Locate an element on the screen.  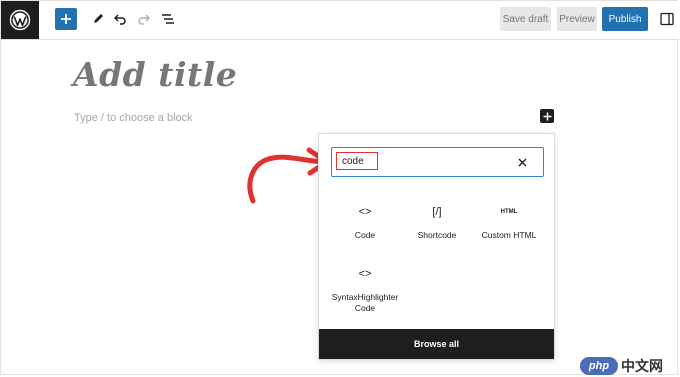
undo-icon is located at coordinates (120, 19).